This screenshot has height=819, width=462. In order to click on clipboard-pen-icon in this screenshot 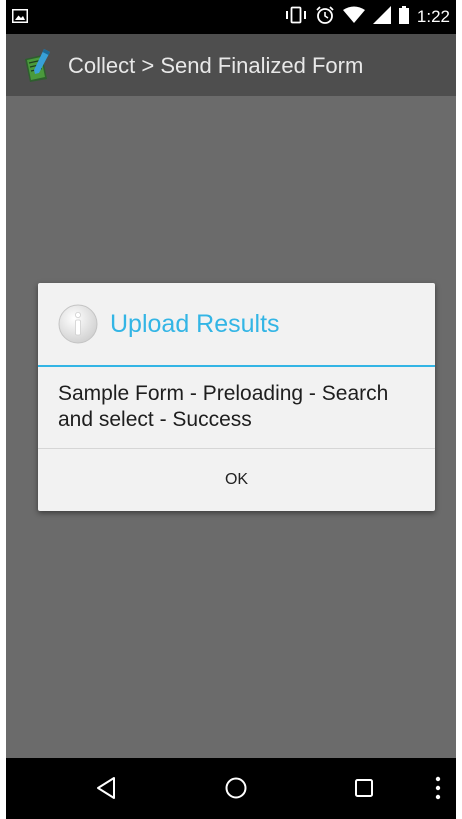, I will do `click(38, 67)`.